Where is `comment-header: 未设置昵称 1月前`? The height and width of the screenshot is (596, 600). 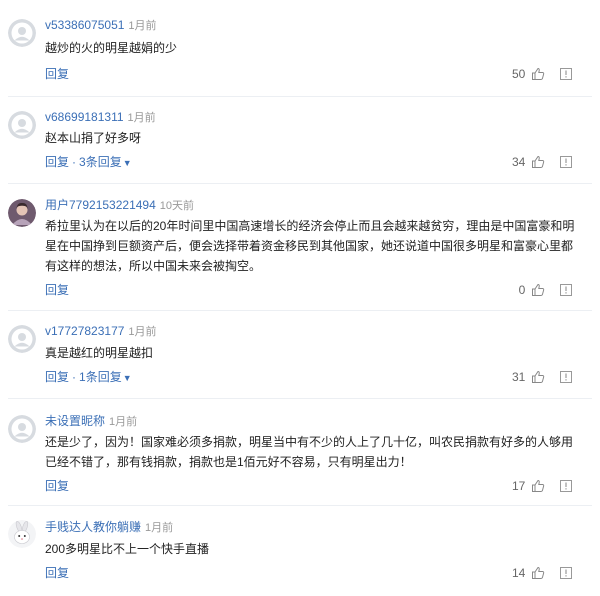
comment-header: 未设置昵称 1月前 is located at coordinates (91, 421).